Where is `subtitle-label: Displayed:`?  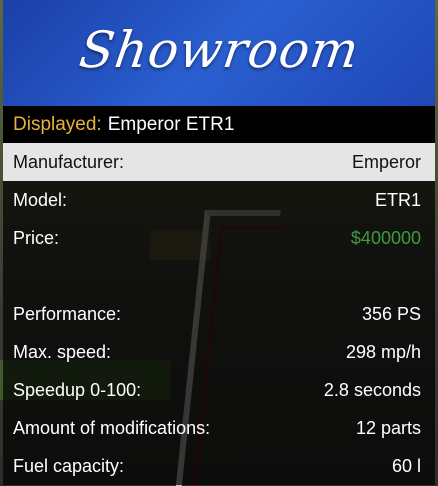 subtitle-label: Displayed: is located at coordinates (57, 124).